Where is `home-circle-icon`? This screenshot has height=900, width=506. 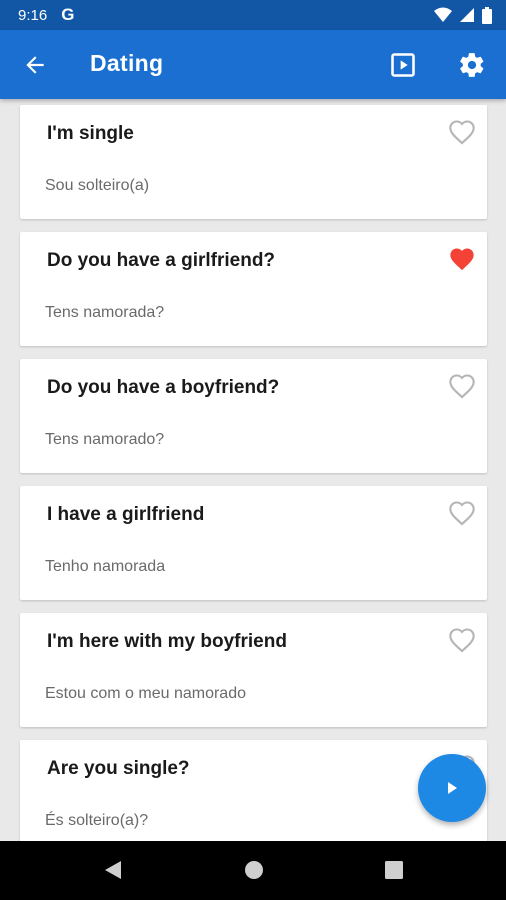
home-circle-icon is located at coordinates (254, 870).